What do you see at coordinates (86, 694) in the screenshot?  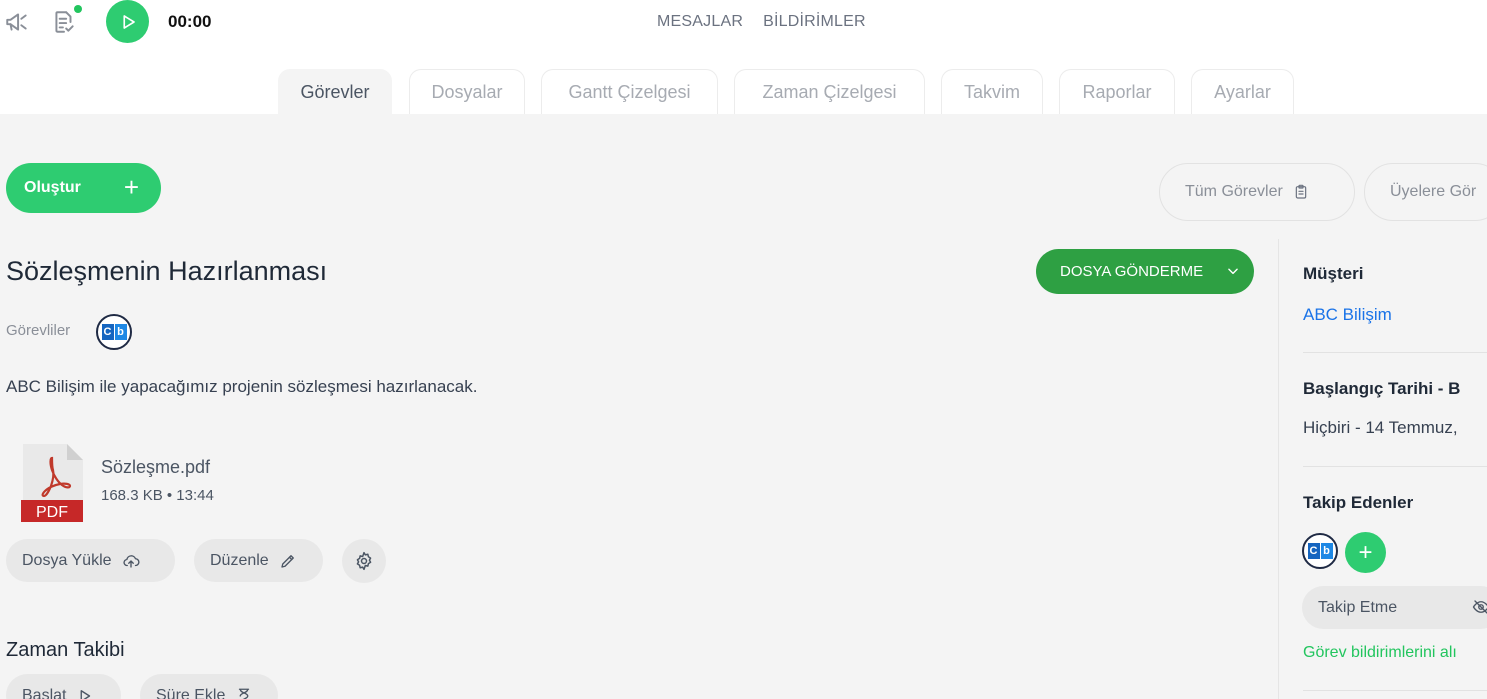 I see `play-icon` at bounding box center [86, 694].